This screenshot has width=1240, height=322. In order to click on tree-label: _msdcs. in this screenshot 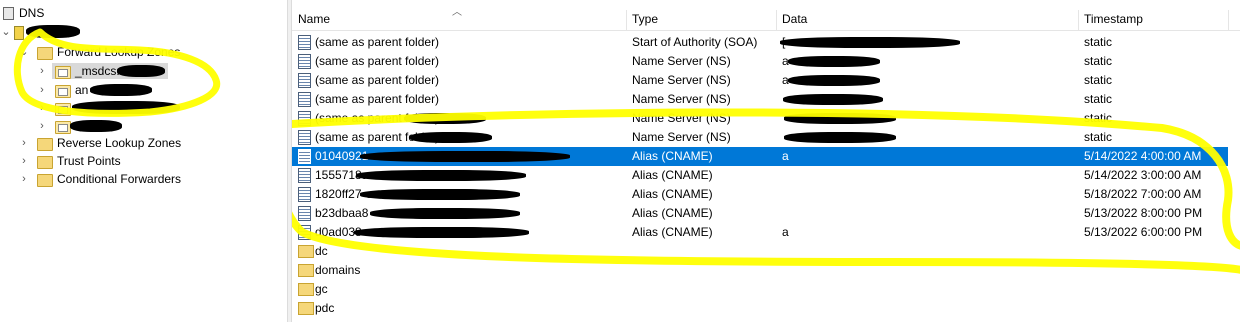, I will do `click(97, 71)`.